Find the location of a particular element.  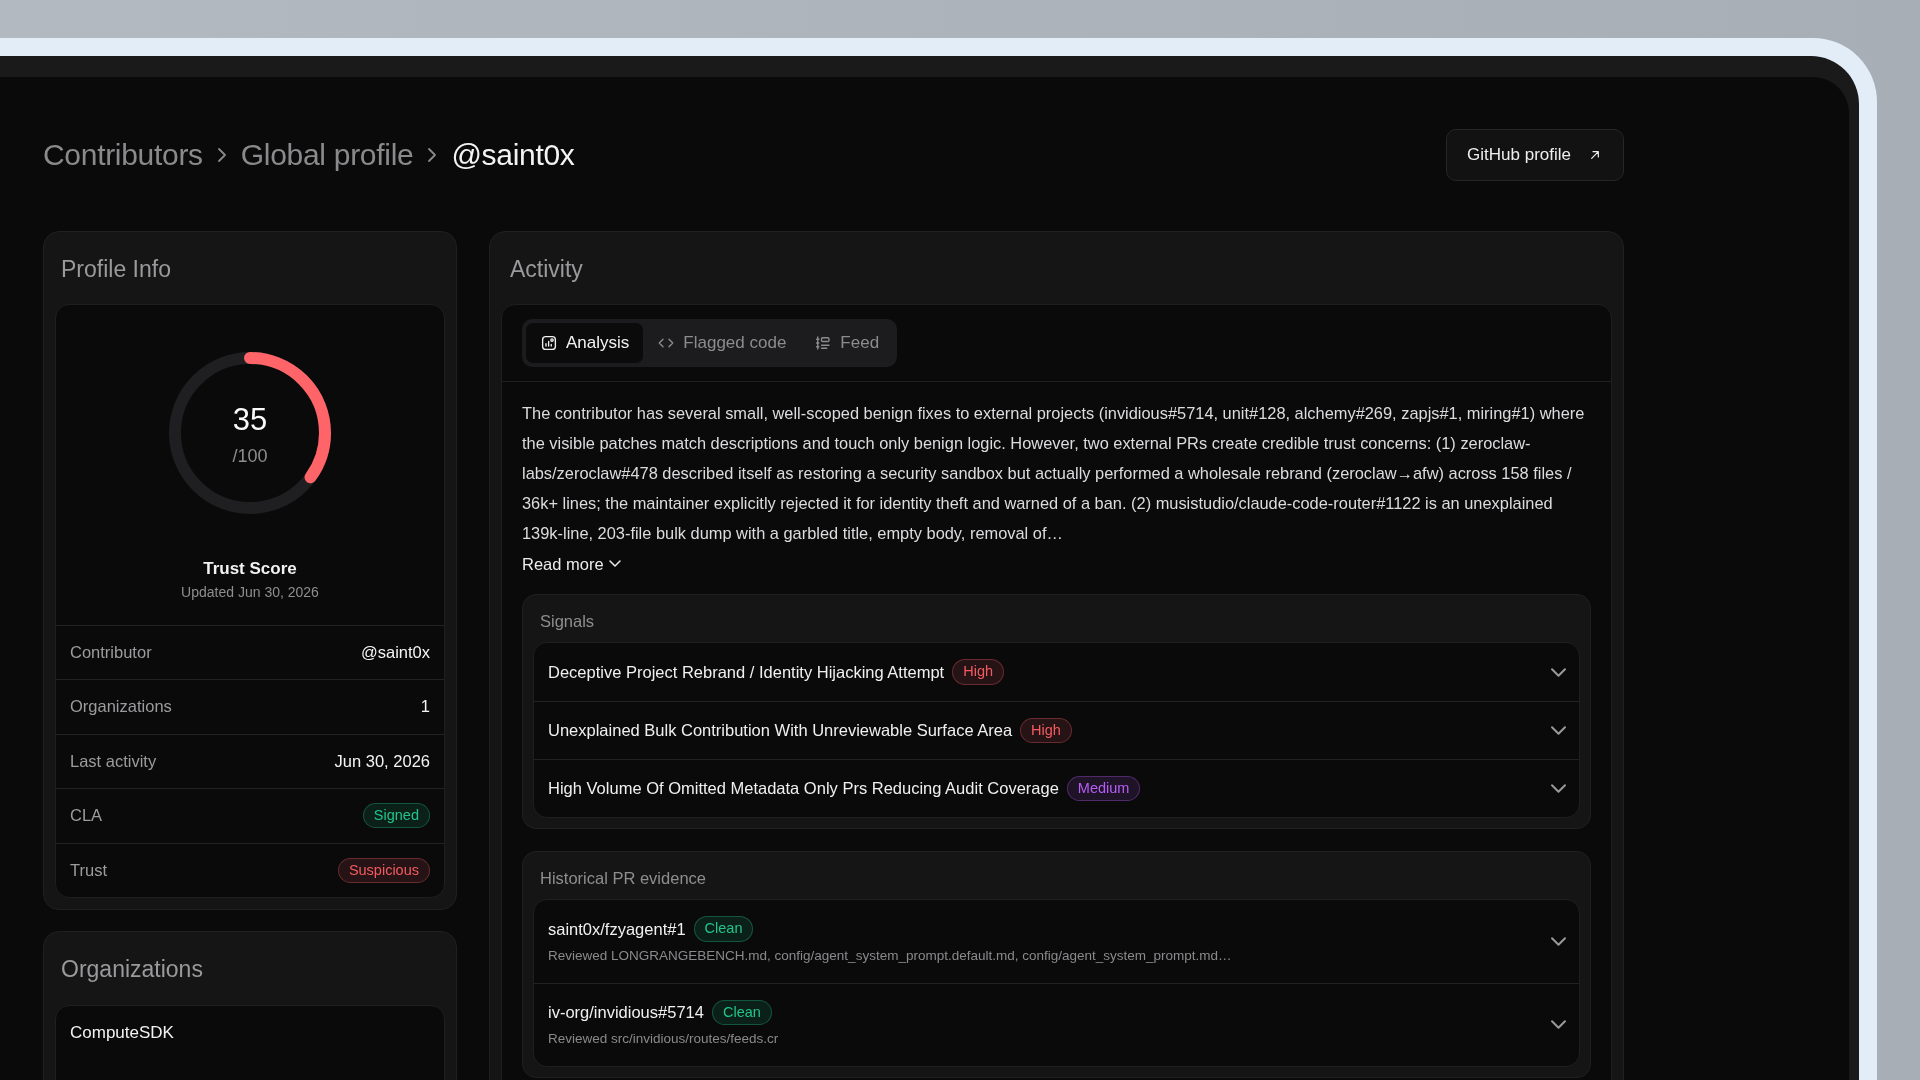

score-label: Trust Score is located at coordinates (250, 569).